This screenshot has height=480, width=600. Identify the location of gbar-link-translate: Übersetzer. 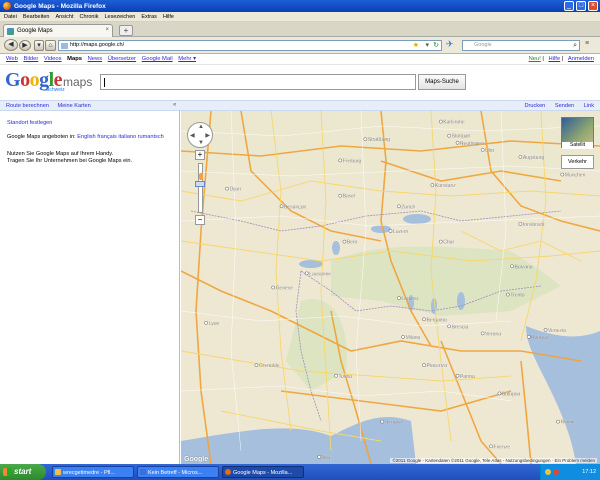
(122, 59).